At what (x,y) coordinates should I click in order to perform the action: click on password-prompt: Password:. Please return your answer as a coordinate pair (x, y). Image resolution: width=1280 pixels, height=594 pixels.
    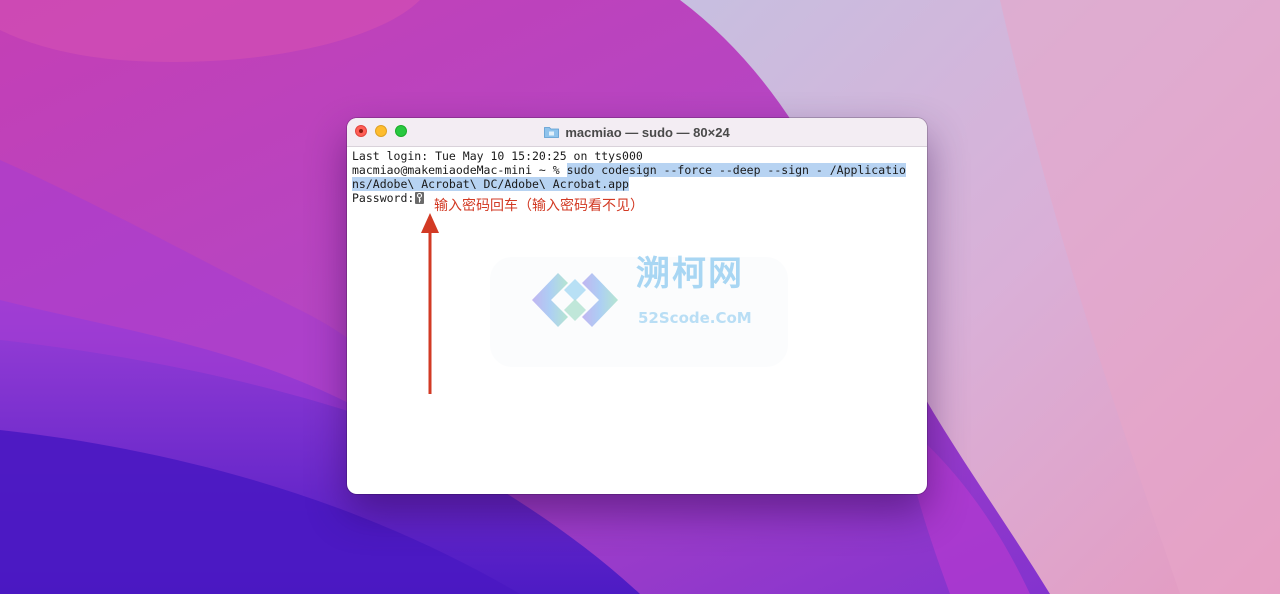
    Looking at the image, I should click on (383, 198).